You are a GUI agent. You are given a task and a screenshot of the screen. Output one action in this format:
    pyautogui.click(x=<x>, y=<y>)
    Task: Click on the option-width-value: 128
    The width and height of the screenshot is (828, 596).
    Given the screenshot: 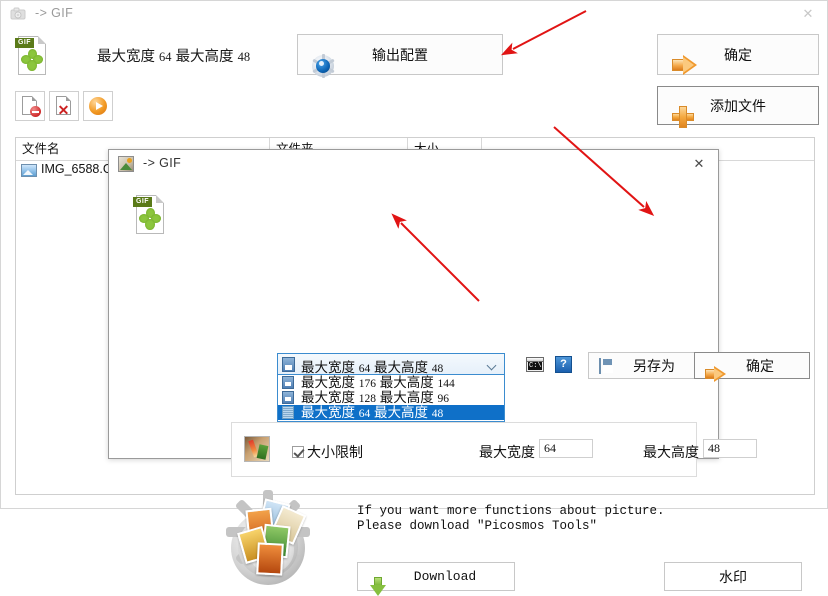 What is the action you would take?
    pyautogui.click(x=367, y=399)
    